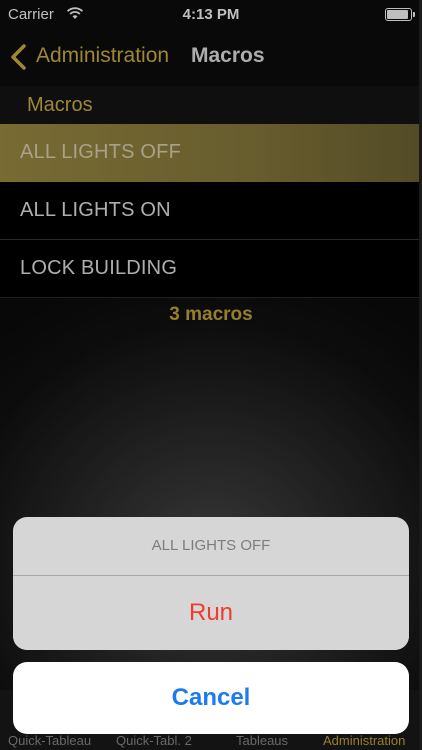 The image size is (422, 750). What do you see at coordinates (211, 613) in the screenshot?
I see `run-button: Run` at bounding box center [211, 613].